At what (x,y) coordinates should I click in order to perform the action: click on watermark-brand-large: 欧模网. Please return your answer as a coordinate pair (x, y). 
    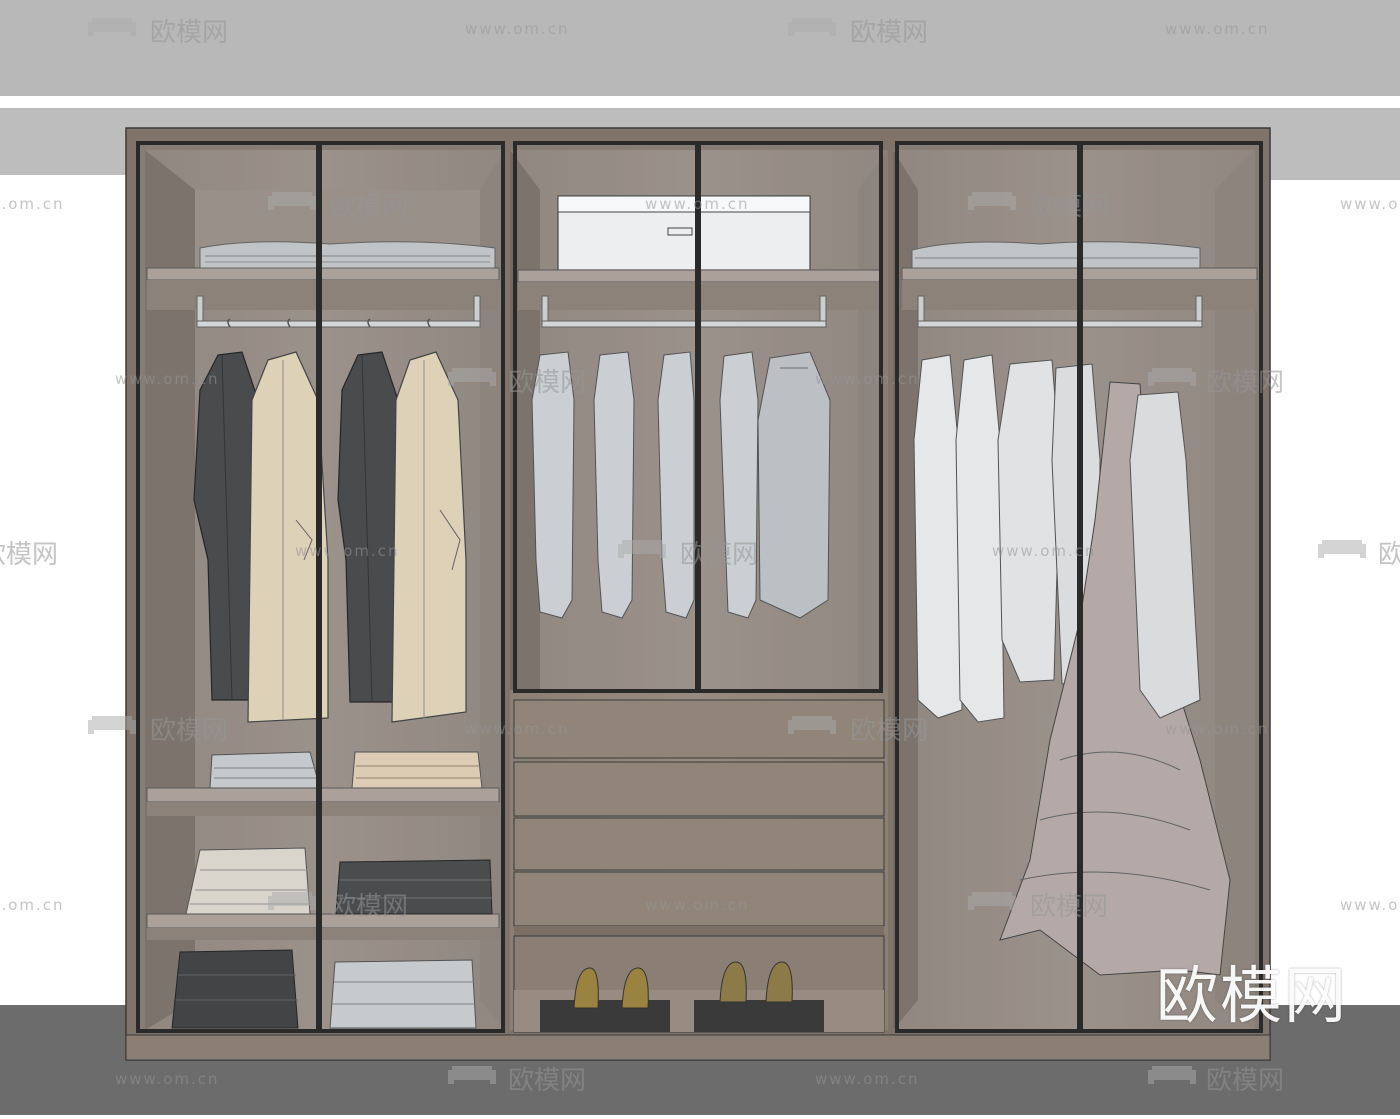
    Looking at the image, I should click on (1251, 995).